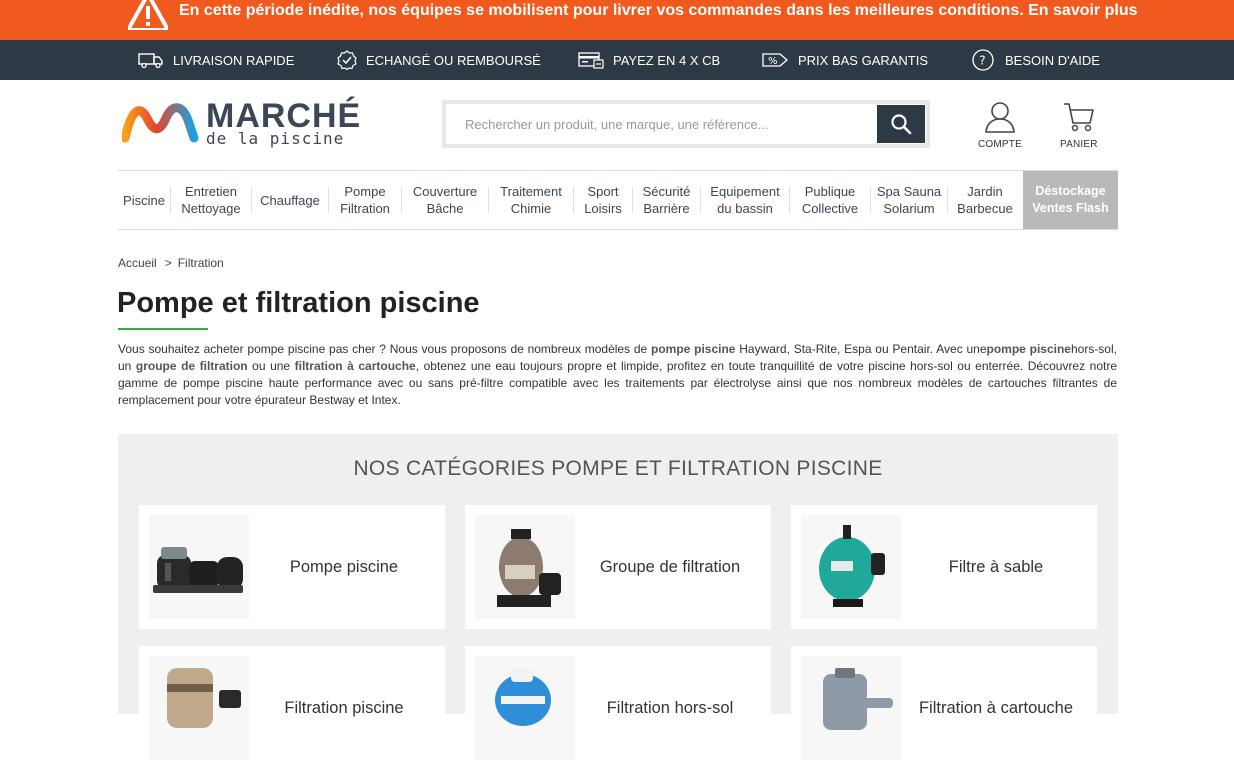  I want to click on nav-item-publique: Publique Collective, so click(830, 200).